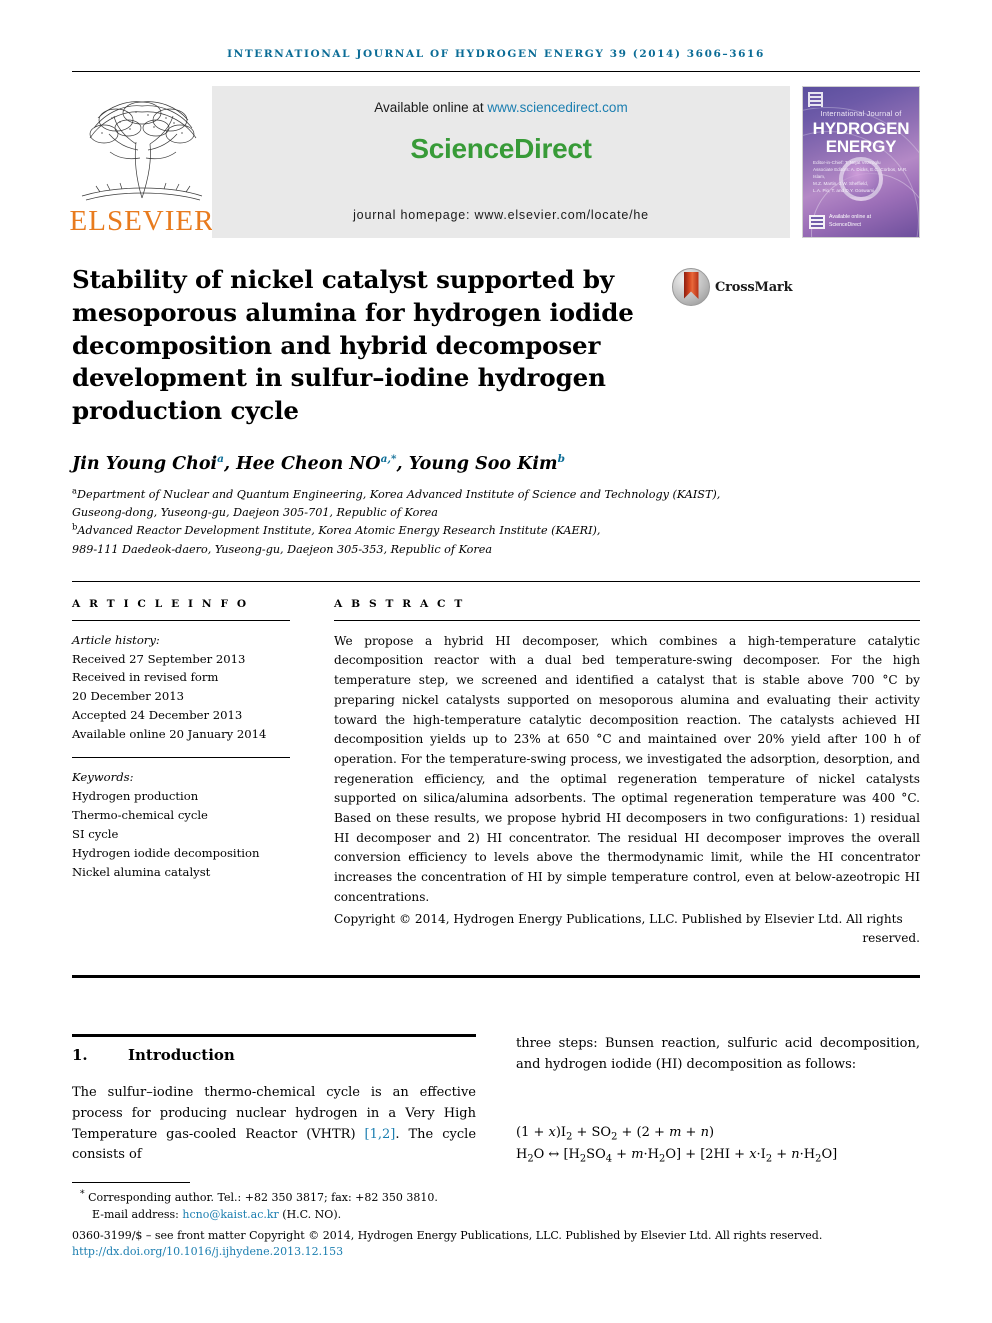  What do you see at coordinates (103, 777) in the screenshot?
I see `keywords-label: Keywords:` at bounding box center [103, 777].